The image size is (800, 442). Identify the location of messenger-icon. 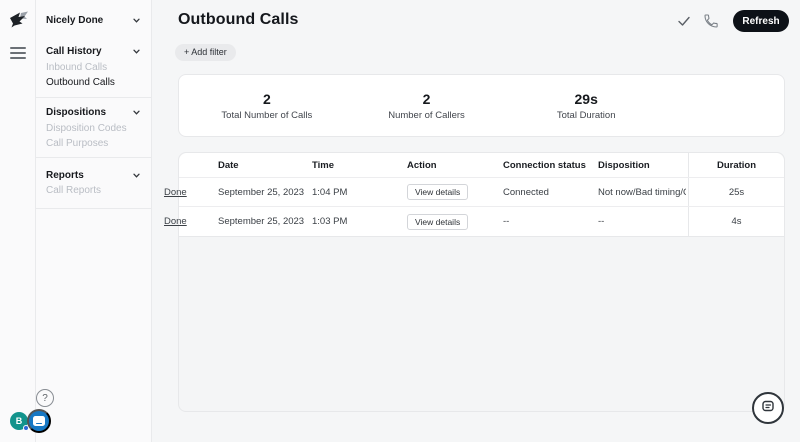
(39, 421).